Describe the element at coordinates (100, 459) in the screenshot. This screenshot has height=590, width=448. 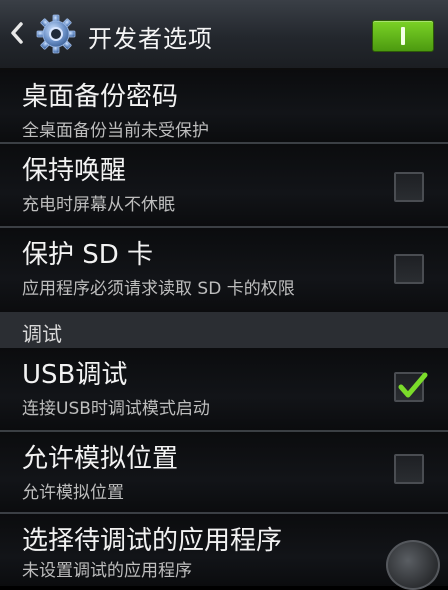
I see `list-item-title: 允许模拟位置` at that location.